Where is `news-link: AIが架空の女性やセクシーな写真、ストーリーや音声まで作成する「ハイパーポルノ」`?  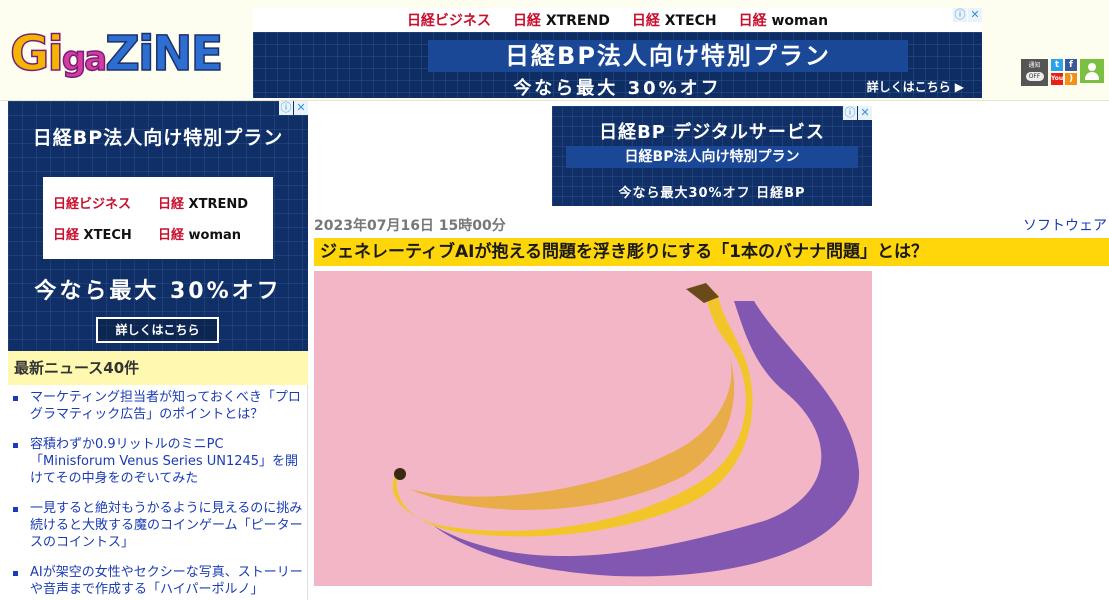
news-link: AIが架空の女性やセクシーな写真、ストーリーや音声まで作成する「ハイパーポルノ」 is located at coordinates (158, 581).